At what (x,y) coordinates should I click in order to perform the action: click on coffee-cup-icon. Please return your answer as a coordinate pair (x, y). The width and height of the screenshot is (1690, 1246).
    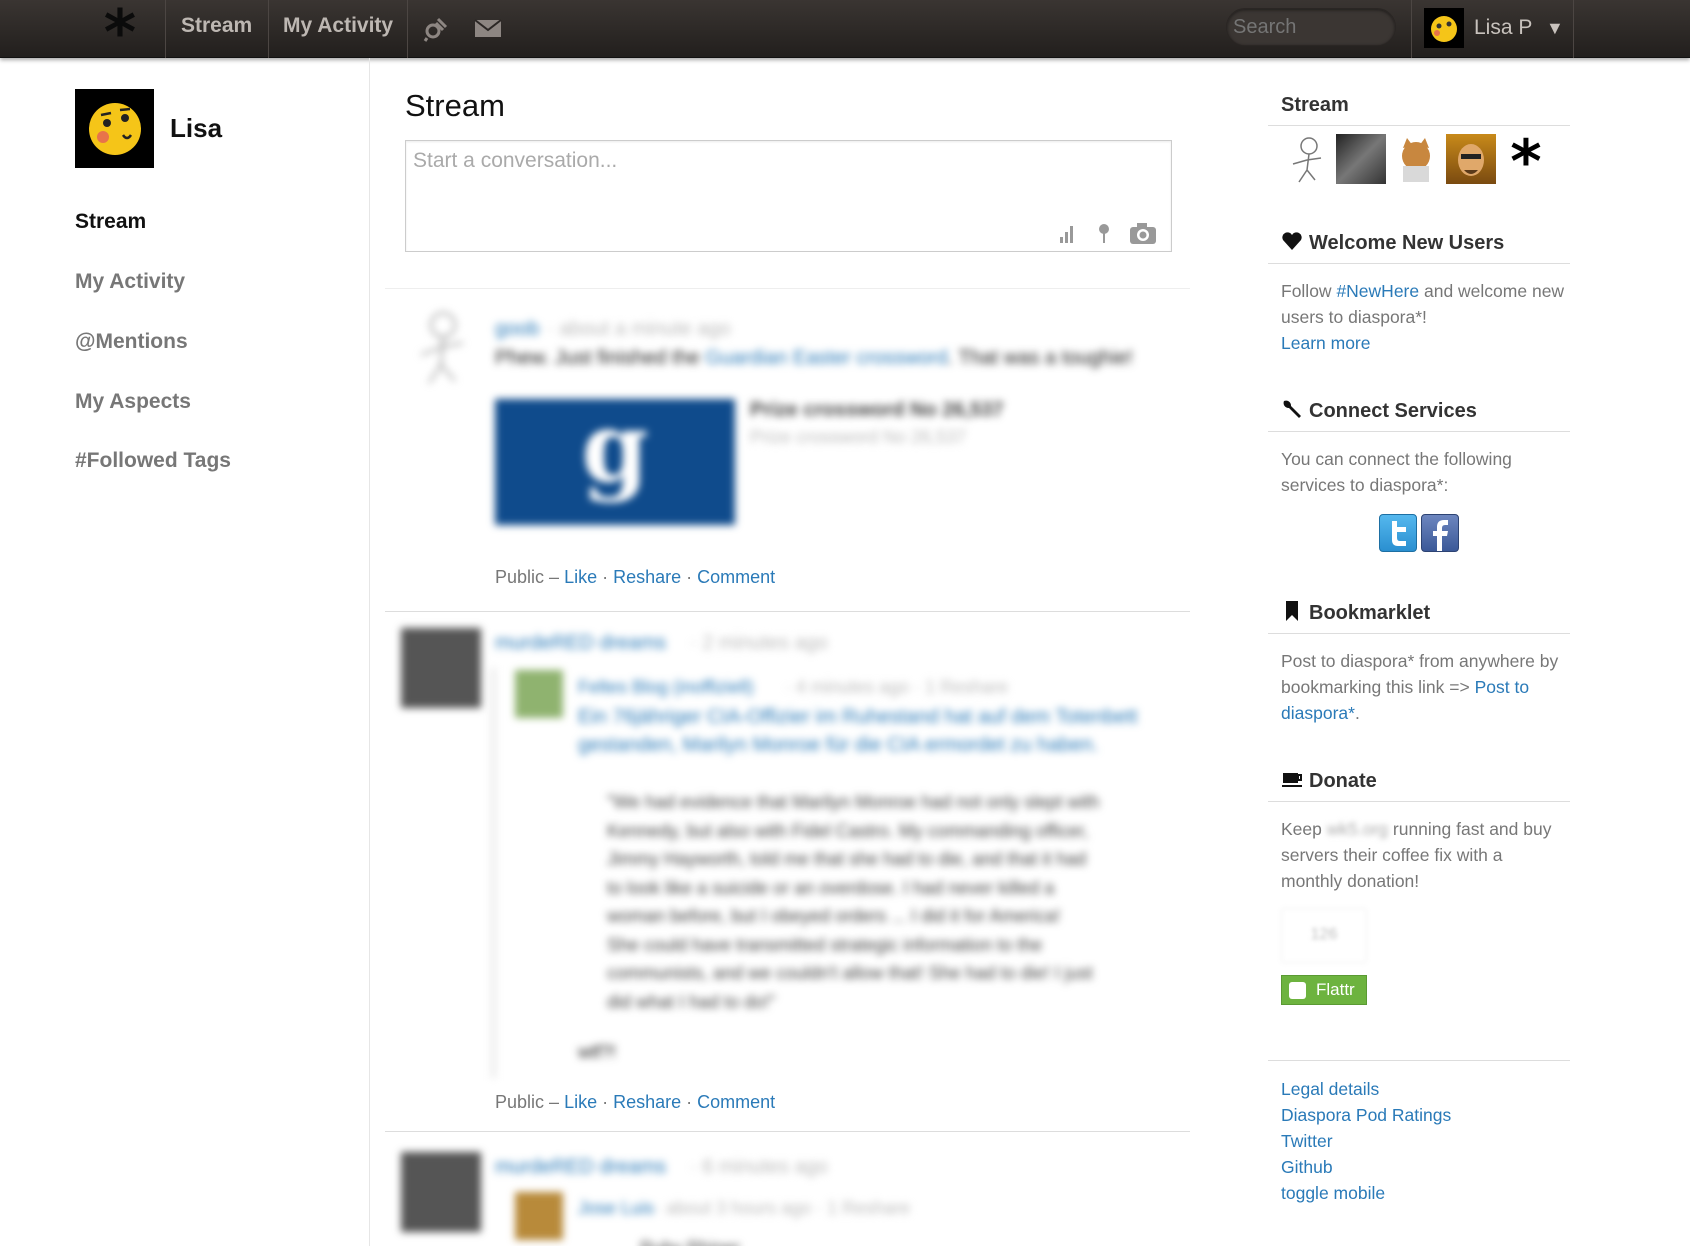
    Looking at the image, I should click on (1292, 779).